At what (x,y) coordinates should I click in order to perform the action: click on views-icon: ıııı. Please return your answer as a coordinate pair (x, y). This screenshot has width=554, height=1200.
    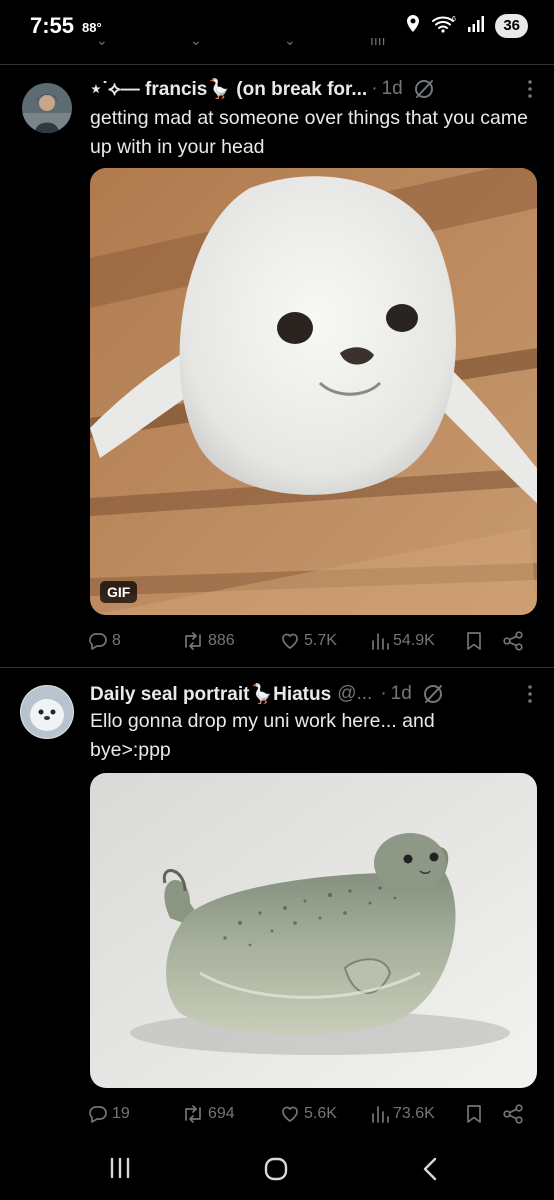
    Looking at the image, I should click on (378, 43).